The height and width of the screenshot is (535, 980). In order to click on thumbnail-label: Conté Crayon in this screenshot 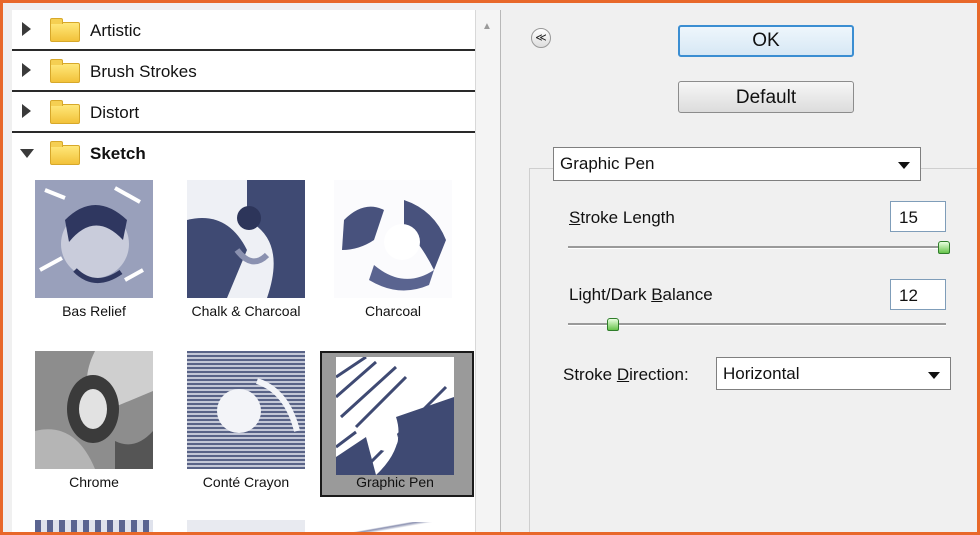, I will do `click(246, 482)`.